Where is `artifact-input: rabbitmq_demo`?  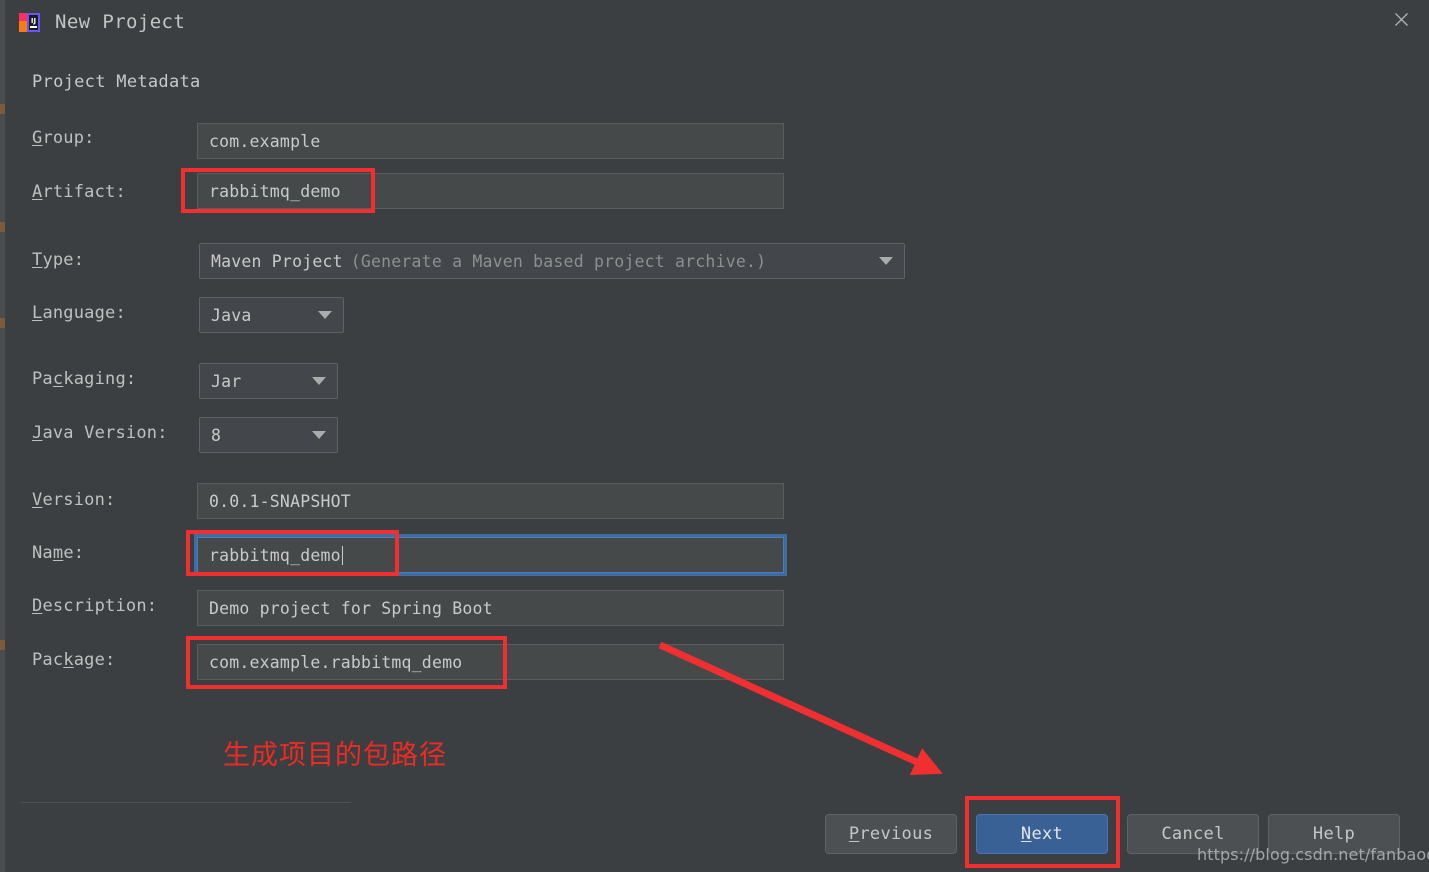 artifact-input: rabbitmq_demo is located at coordinates (490, 191).